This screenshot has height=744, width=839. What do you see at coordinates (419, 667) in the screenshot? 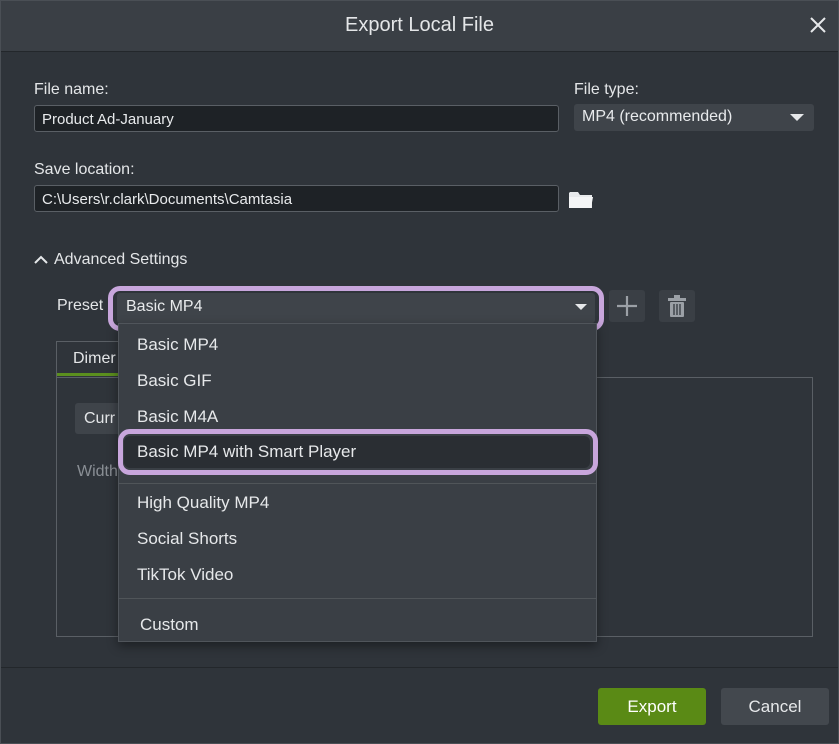
I see `footer-divider` at bounding box center [419, 667].